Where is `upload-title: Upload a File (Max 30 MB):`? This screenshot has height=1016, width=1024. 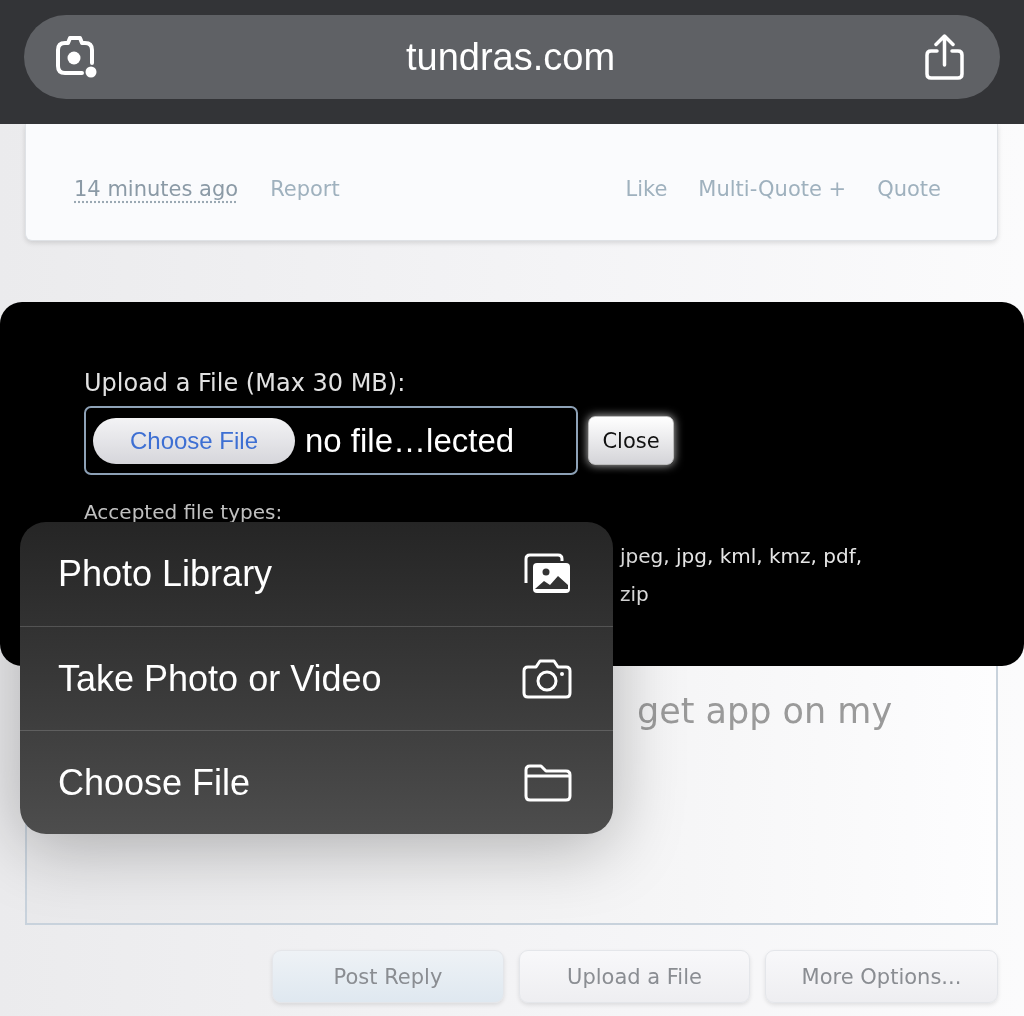
upload-title: Upload a File (Max 30 MB): is located at coordinates (245, 383).